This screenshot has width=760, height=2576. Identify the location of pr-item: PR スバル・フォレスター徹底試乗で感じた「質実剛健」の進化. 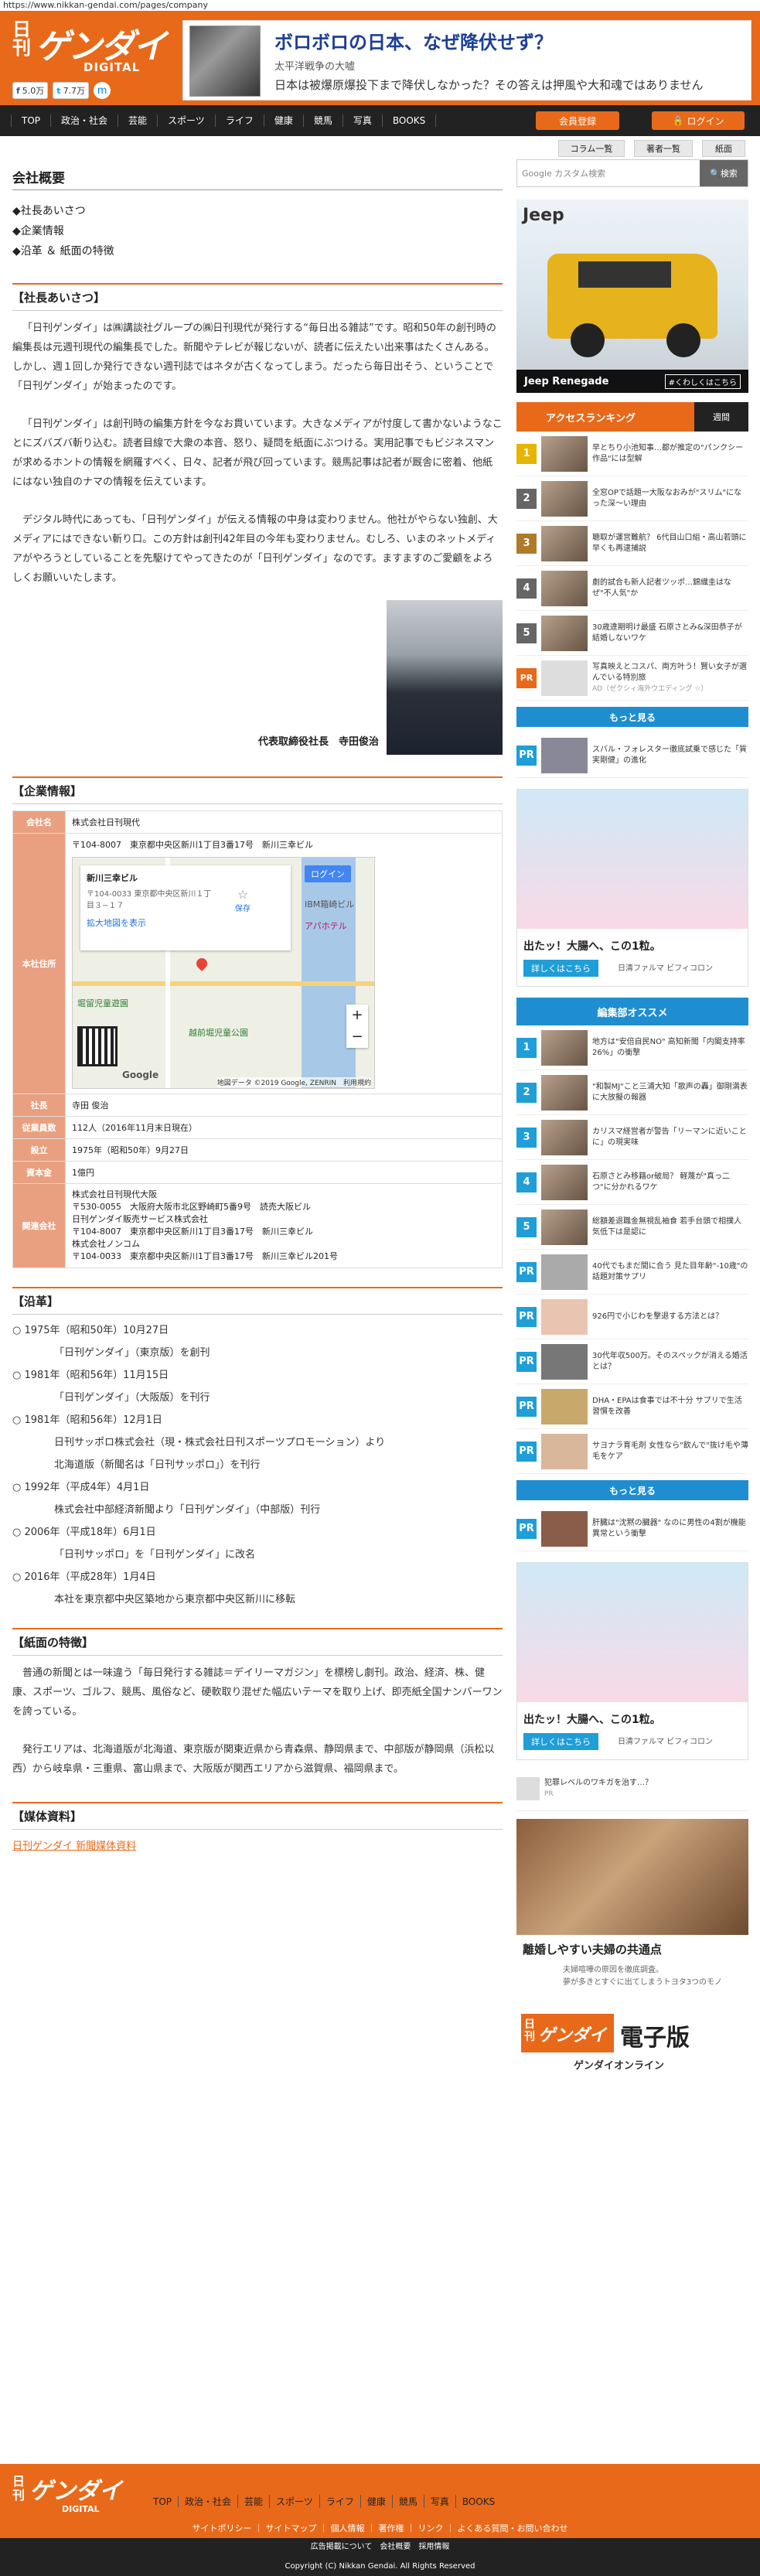
(632, 755).